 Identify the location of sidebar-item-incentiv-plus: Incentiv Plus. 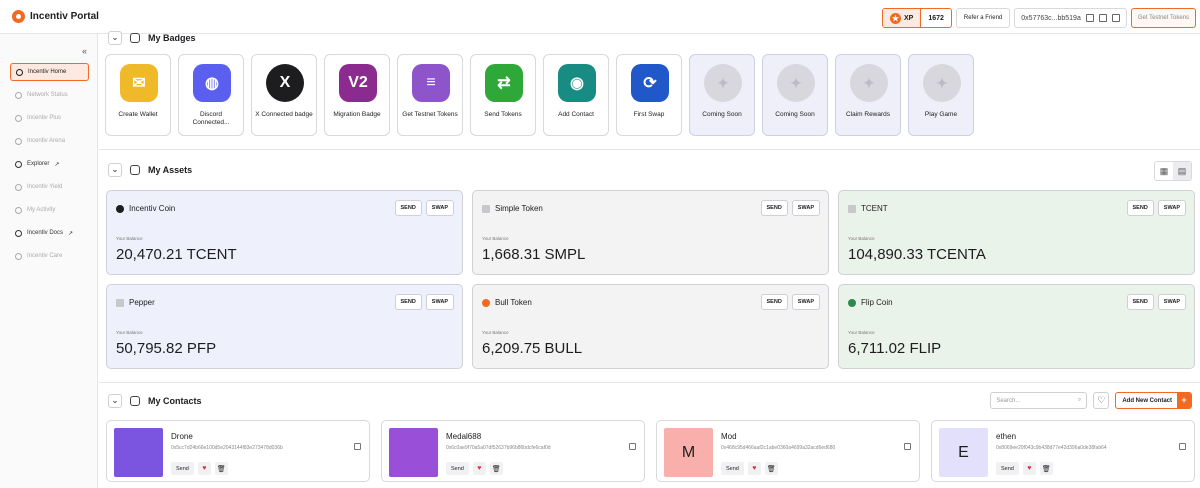
(49, 118).